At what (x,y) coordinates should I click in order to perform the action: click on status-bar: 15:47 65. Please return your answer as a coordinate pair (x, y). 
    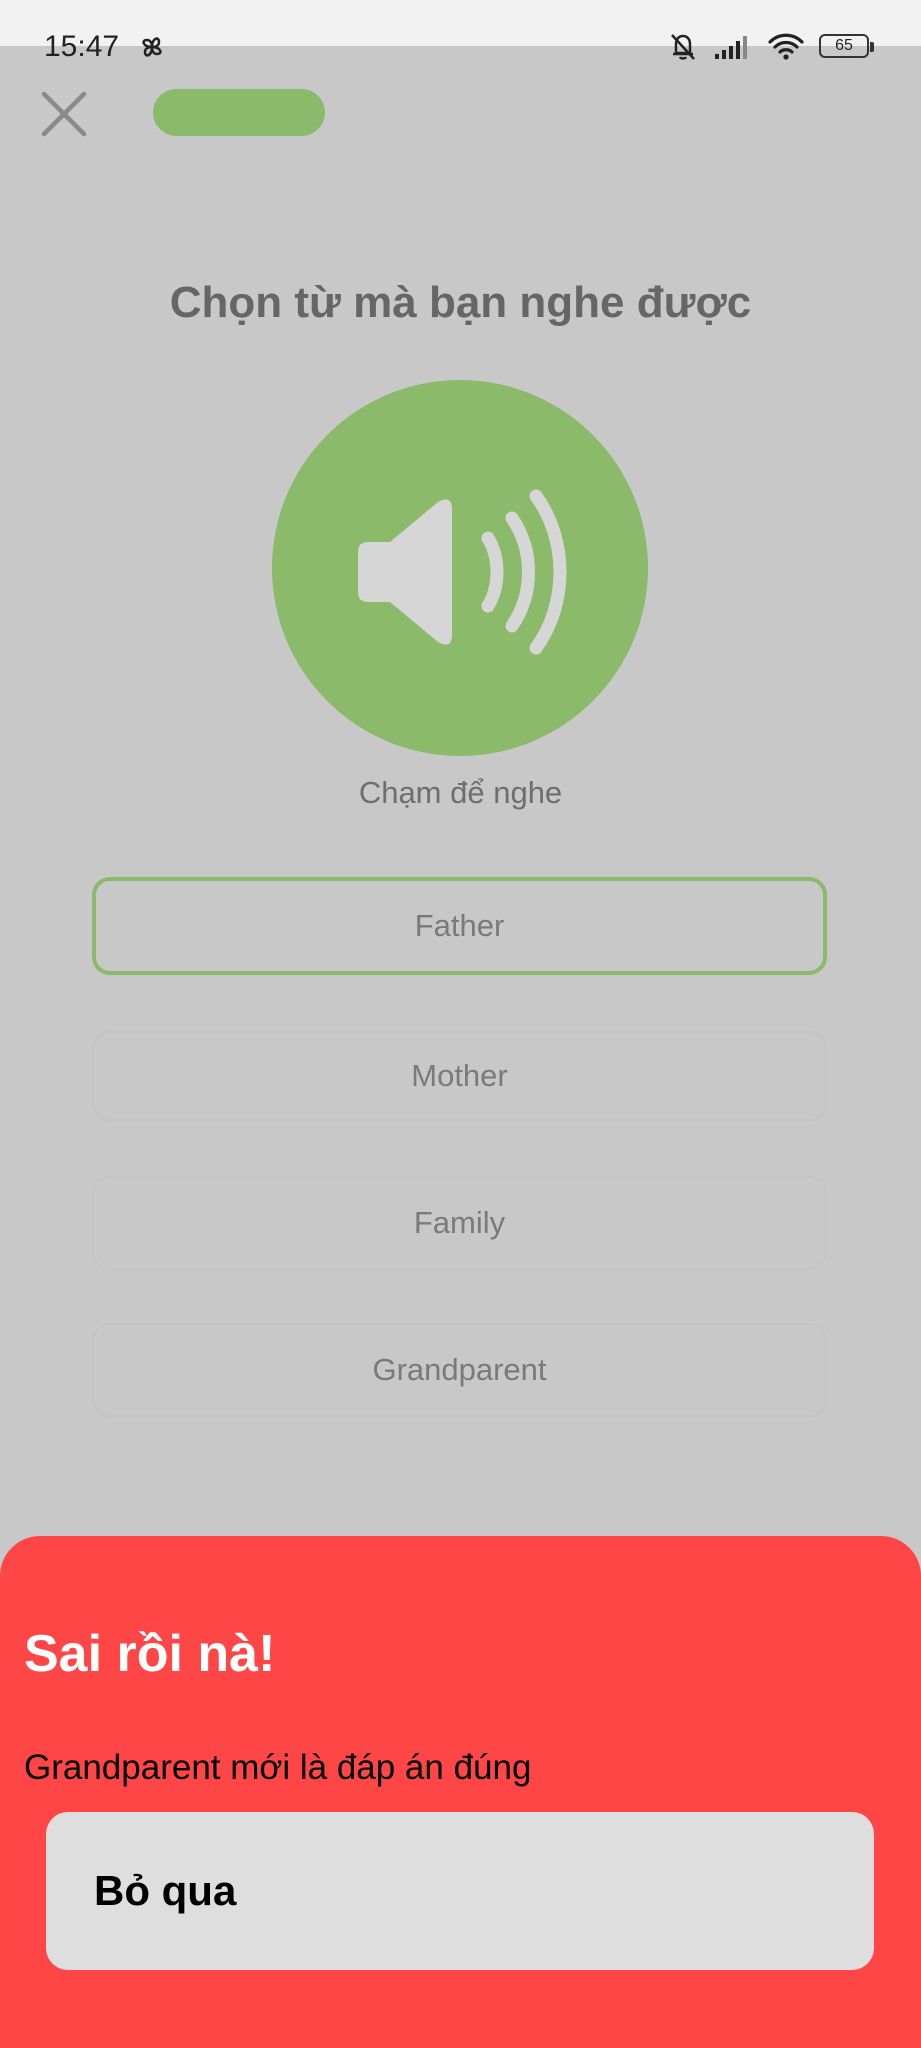
    Looking at the image, I should click on (460, 31).